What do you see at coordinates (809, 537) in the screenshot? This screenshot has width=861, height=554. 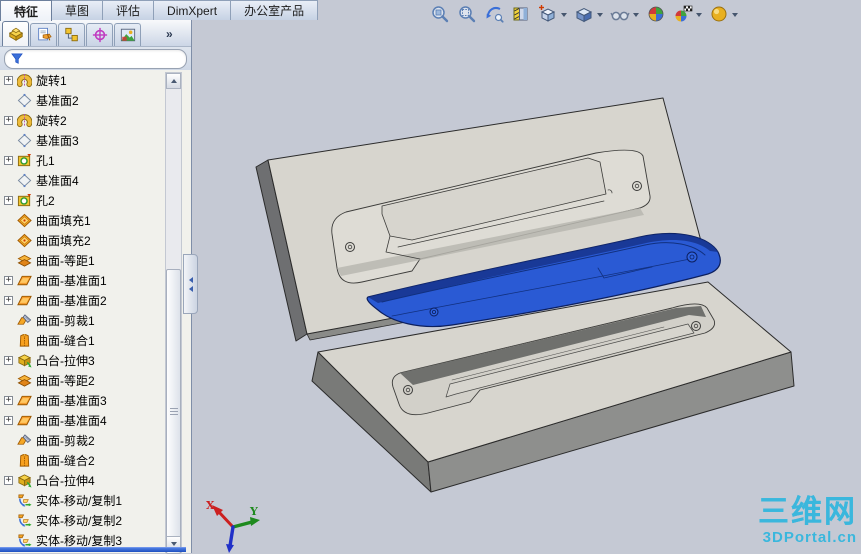 I see `watermark-subtitle: 3DPortal.cn` at bounding box center [809, 537].